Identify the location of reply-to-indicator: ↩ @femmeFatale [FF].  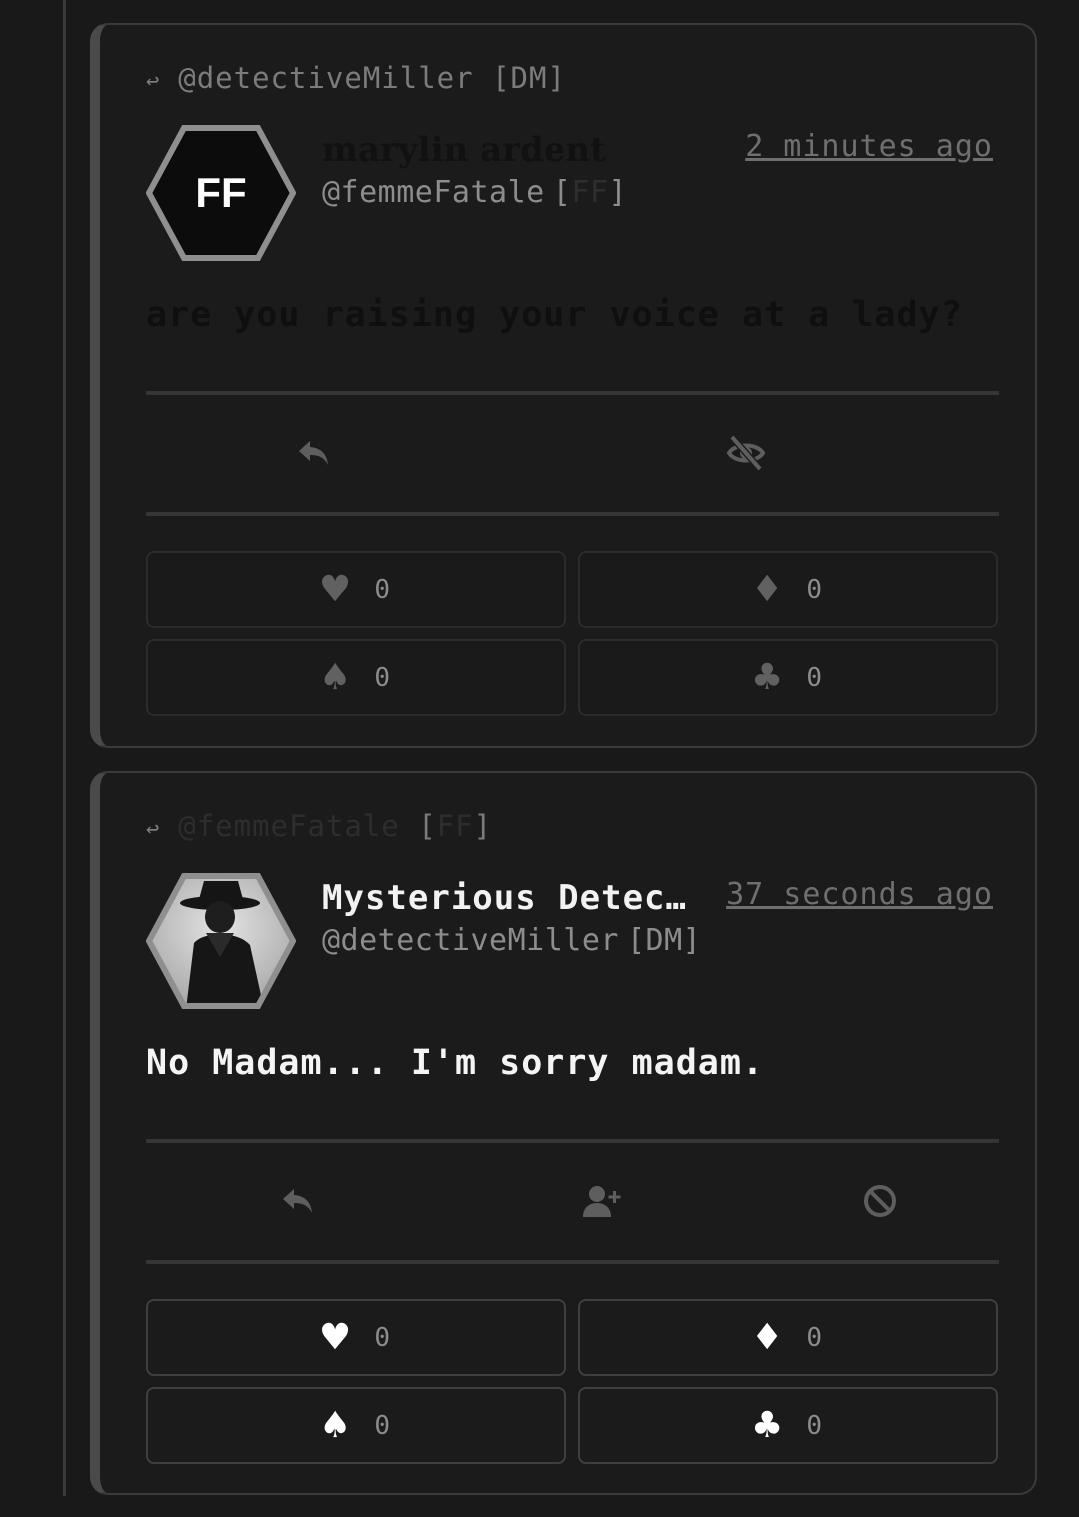
(319, 826).